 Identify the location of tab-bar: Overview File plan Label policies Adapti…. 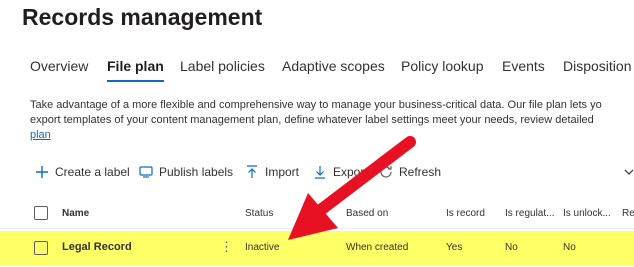
(332, 75).